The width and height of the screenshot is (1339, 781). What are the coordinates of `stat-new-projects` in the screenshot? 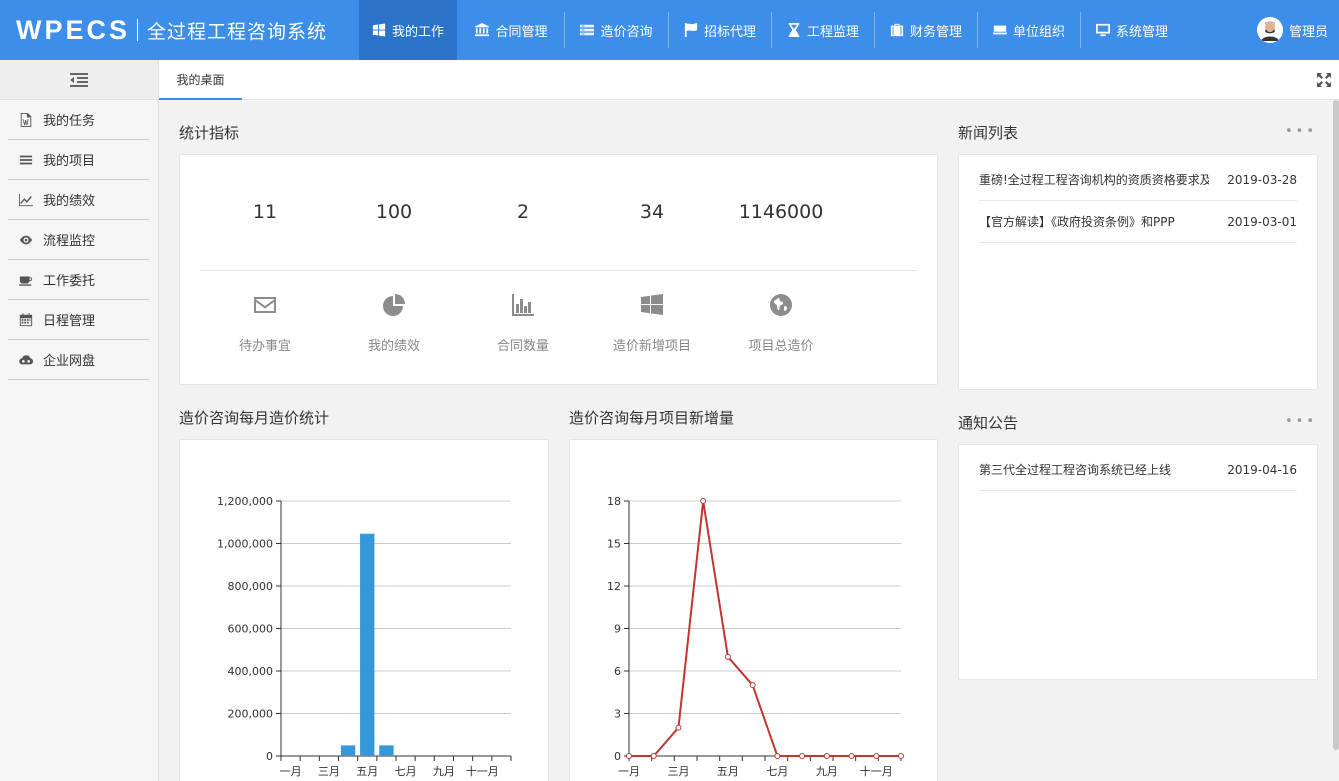 It's located at (652, 305).